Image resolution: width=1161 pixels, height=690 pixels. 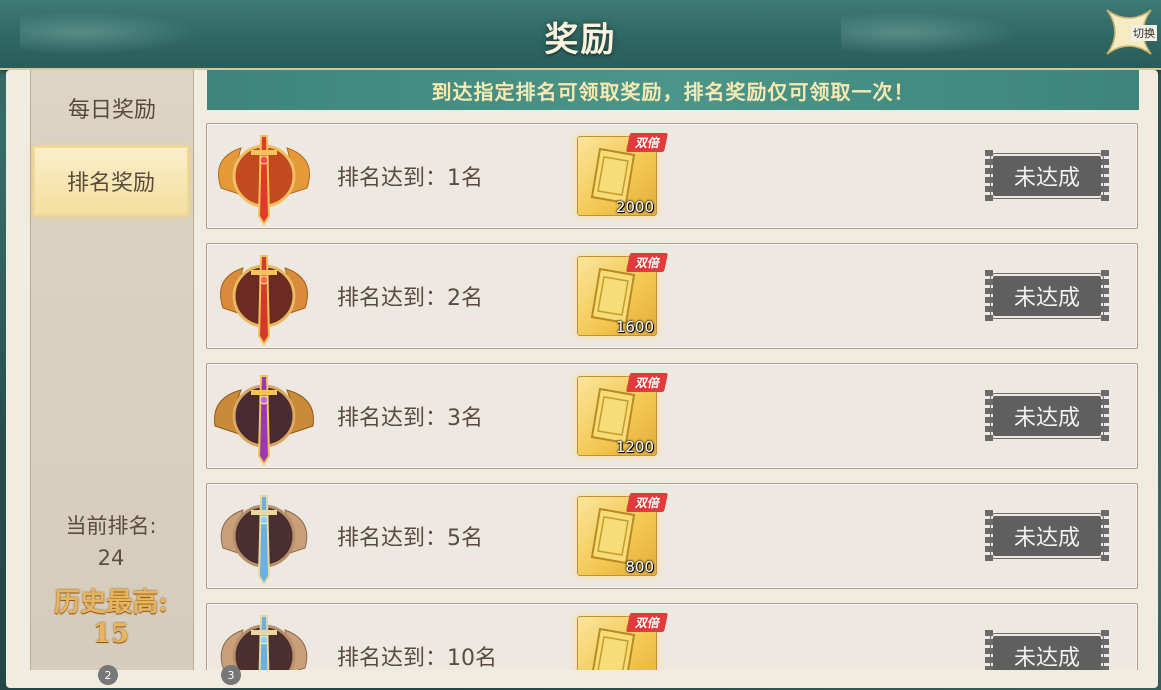 What do you see at coordinates (672, 176) in the screenshot?
I see `list-item: 排名达到：1名 双倍 2000 未达成` at bounding box center [672, 176].